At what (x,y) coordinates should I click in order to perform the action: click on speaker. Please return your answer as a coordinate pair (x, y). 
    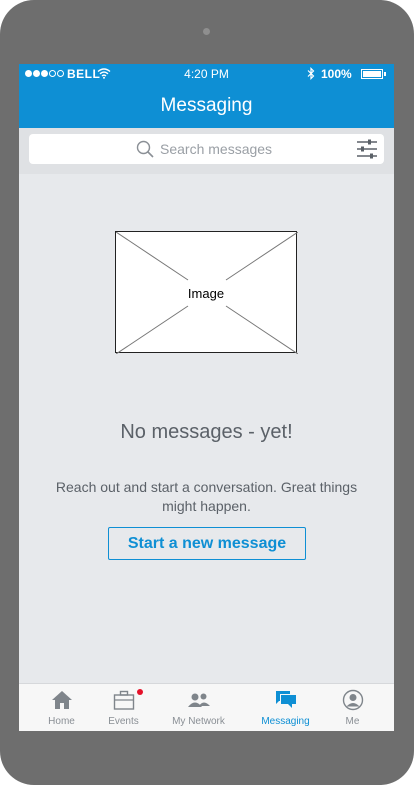
    Looking at the image, I should click on (206, 31).